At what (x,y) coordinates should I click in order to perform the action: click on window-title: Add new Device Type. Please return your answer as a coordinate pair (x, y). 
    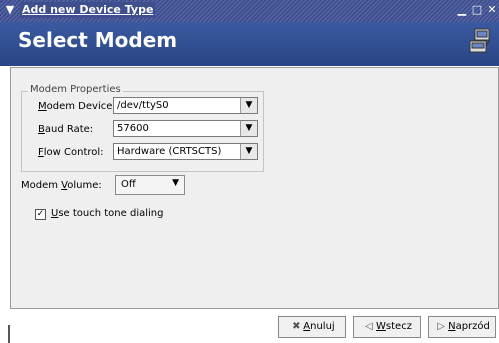
    Looking at the image, I should click on (88, 10).